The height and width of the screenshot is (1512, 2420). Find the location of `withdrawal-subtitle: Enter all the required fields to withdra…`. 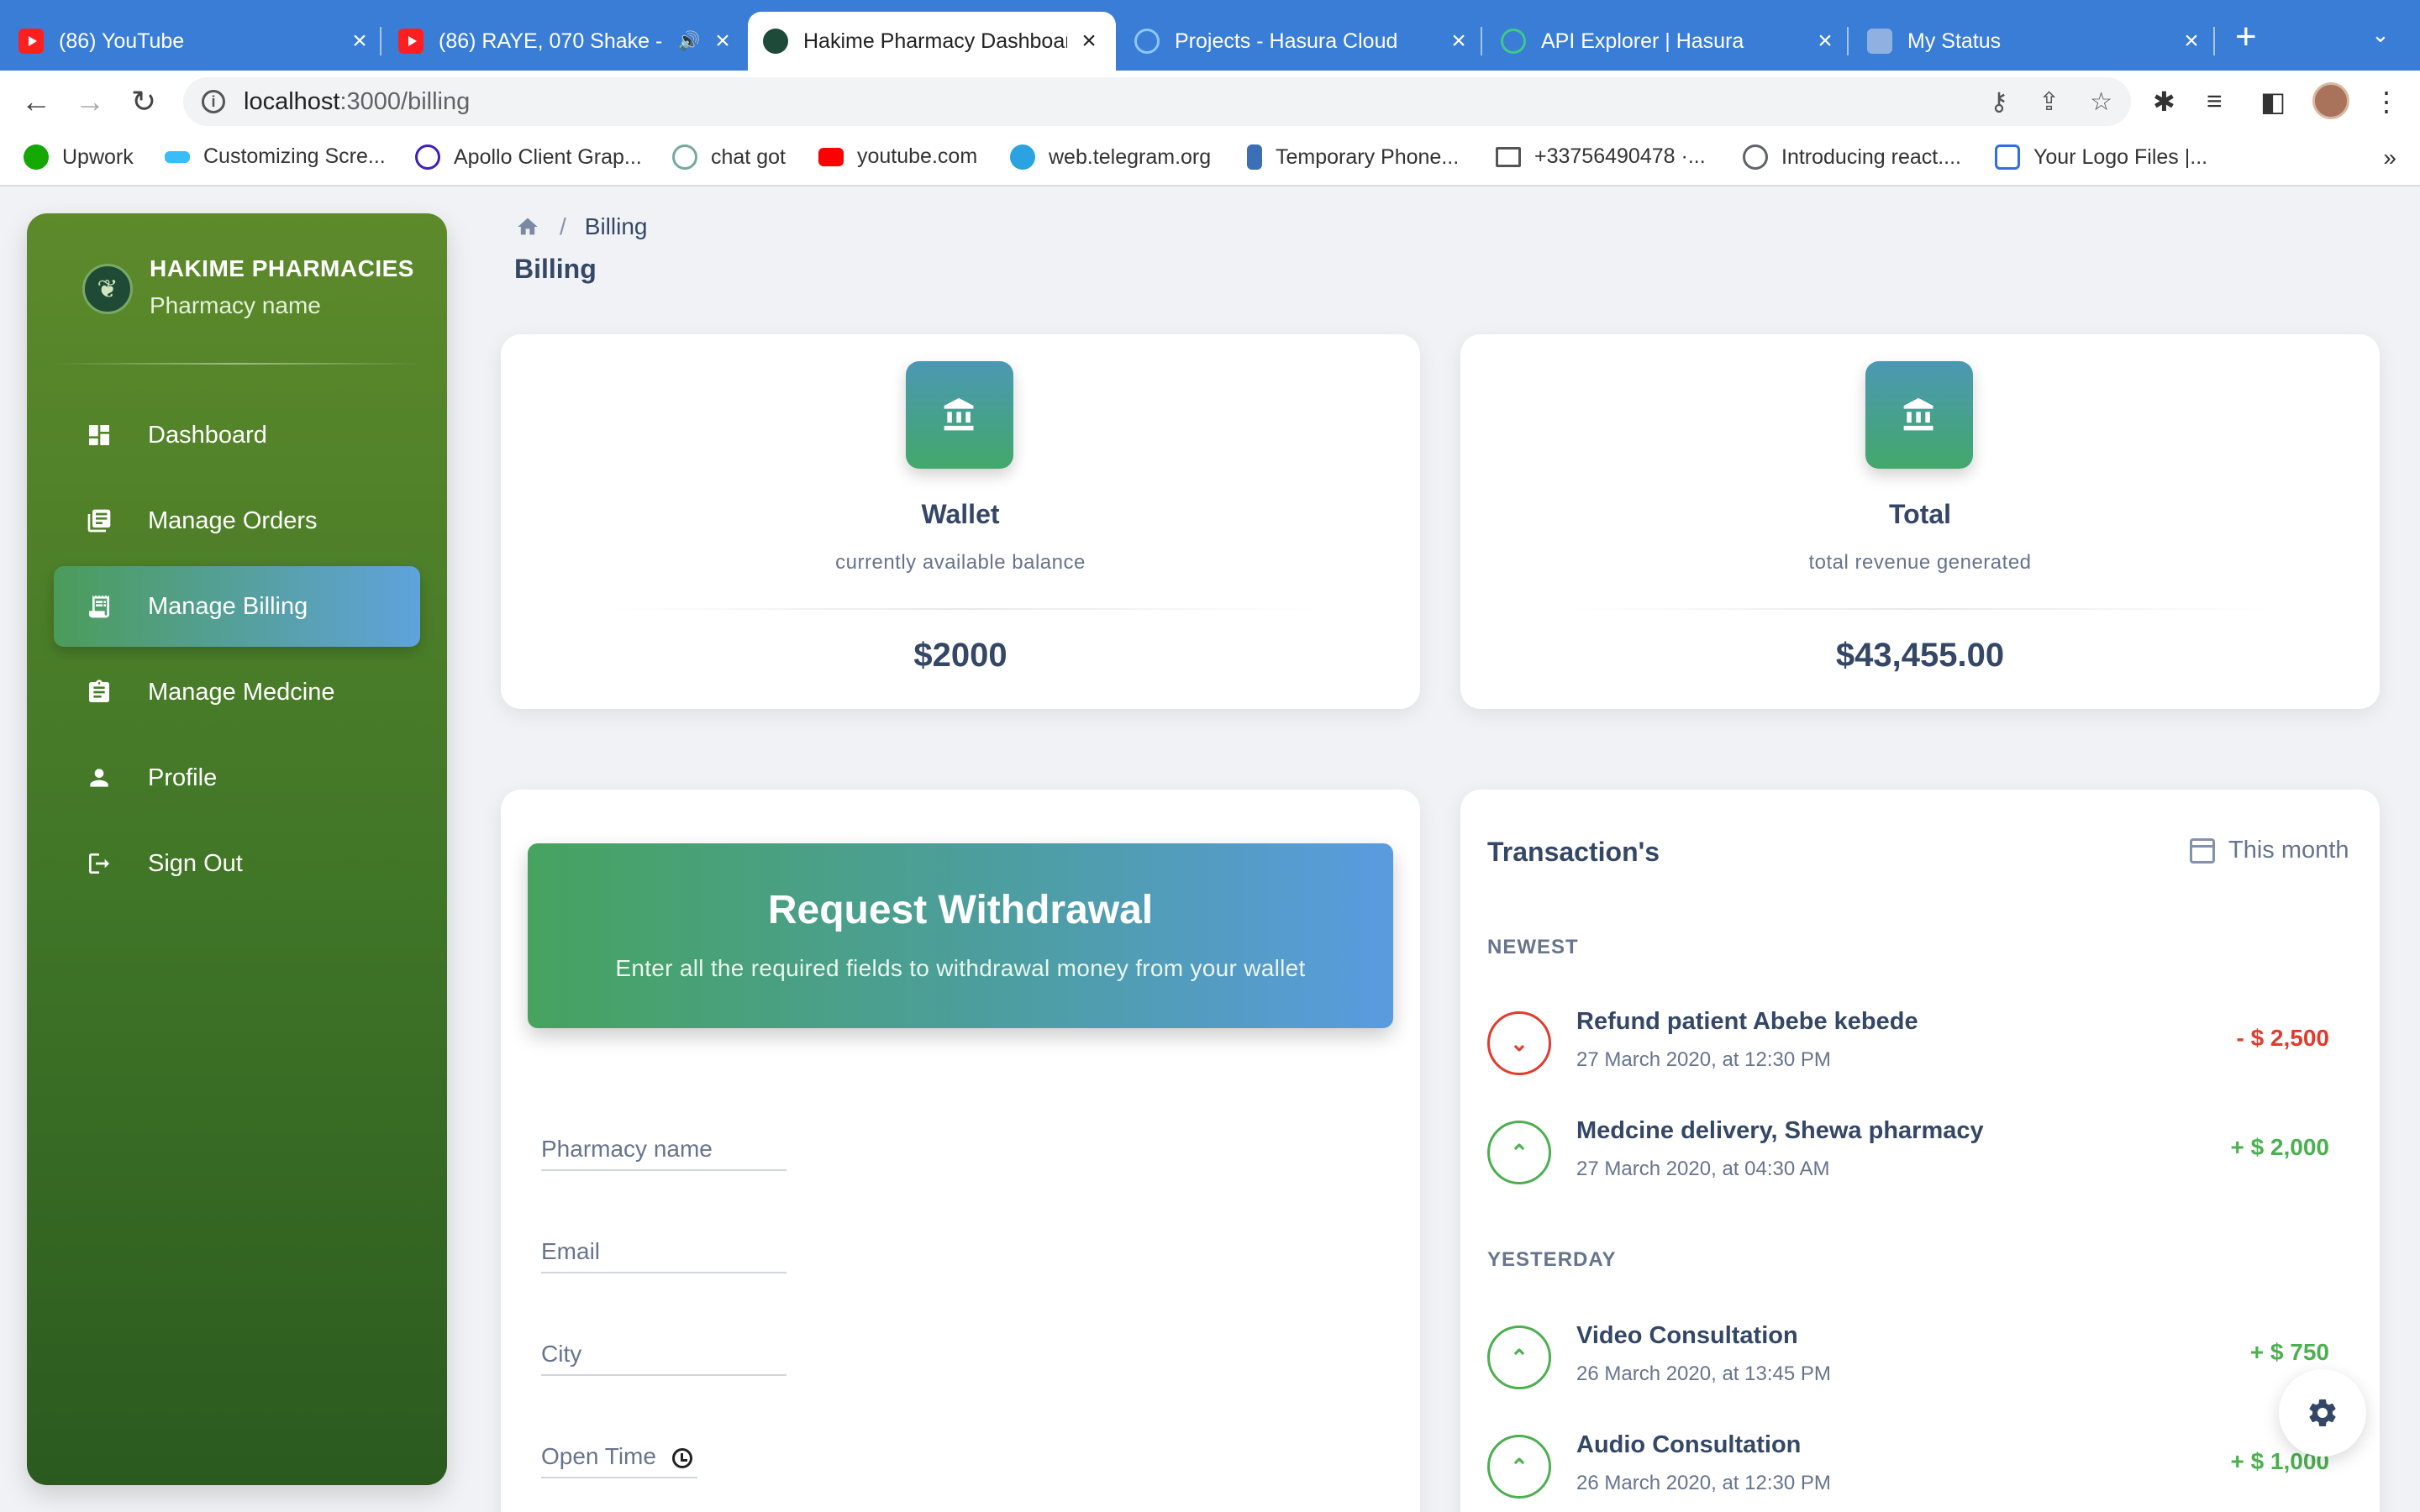

withdrawal-subtitle: Enter all the required fields to withdra… is located at coordinates (961, 968).